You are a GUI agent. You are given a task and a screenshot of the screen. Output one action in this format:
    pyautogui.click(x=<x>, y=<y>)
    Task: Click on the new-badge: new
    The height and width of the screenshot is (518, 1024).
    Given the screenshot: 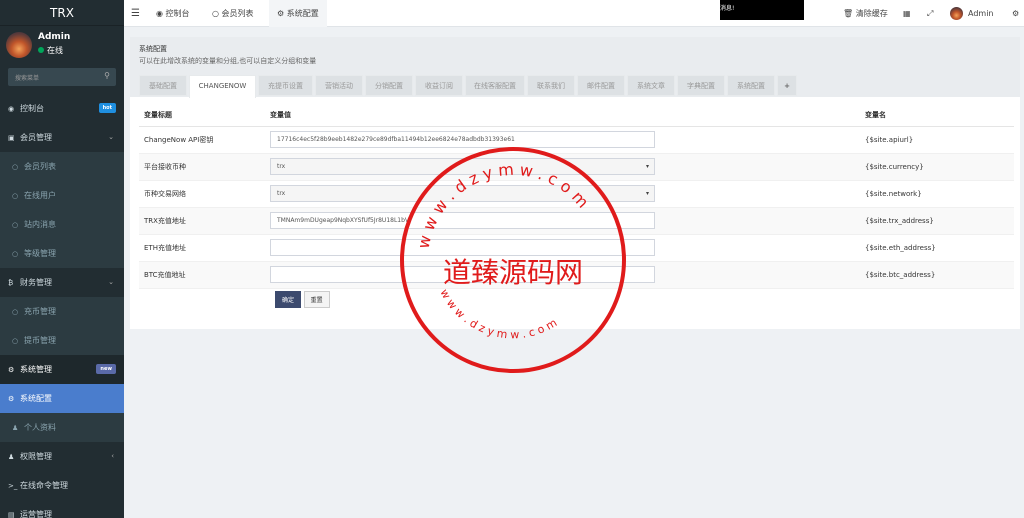 What is the action you would take?
    pyautogui.click(x=106, y=369)
    